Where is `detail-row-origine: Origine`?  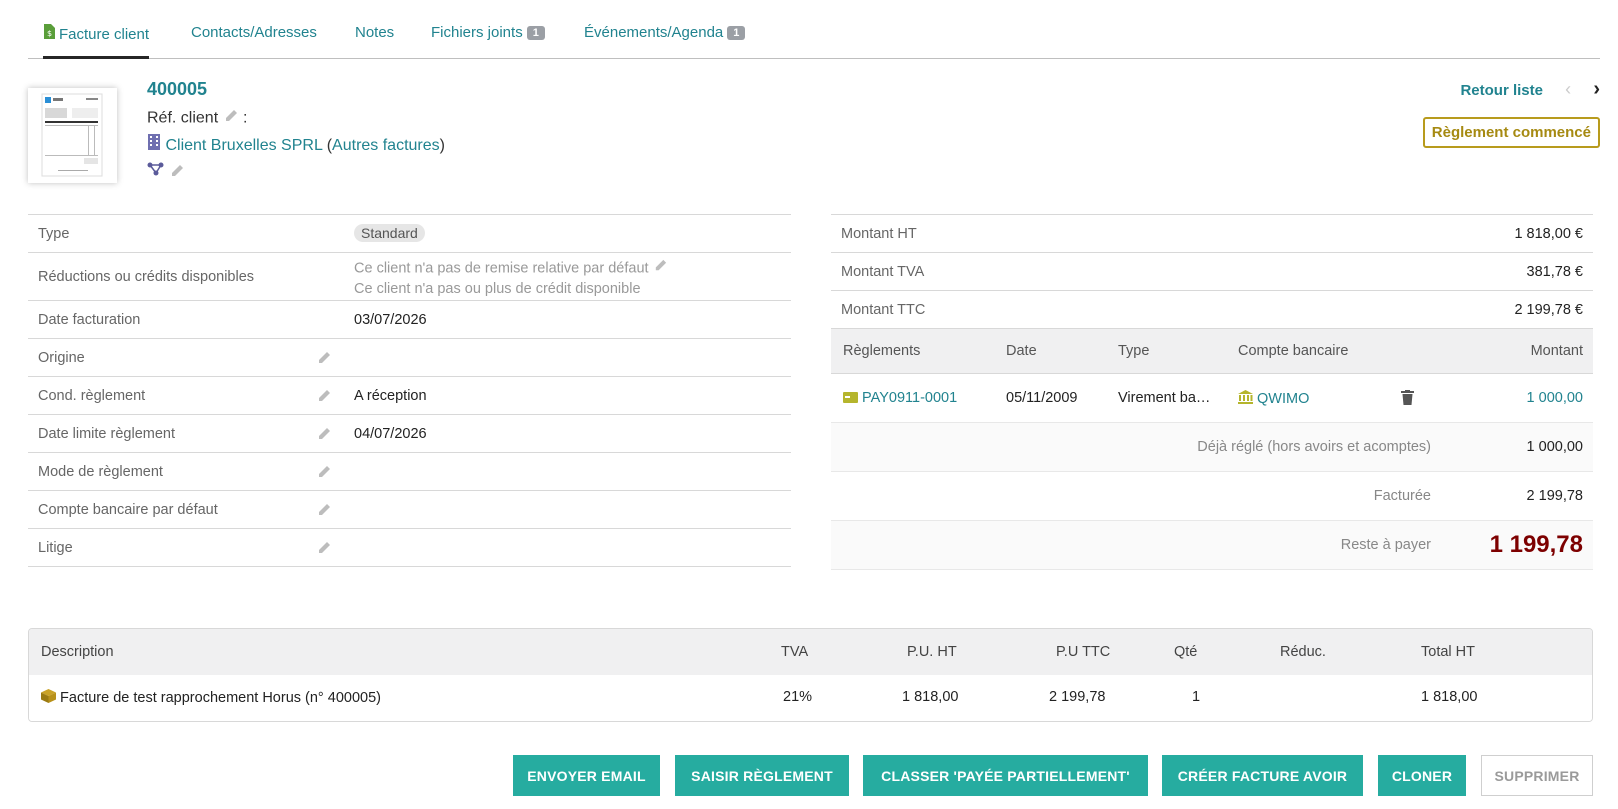 detail-row-origine: Origine is located at coordinates (409, 358).